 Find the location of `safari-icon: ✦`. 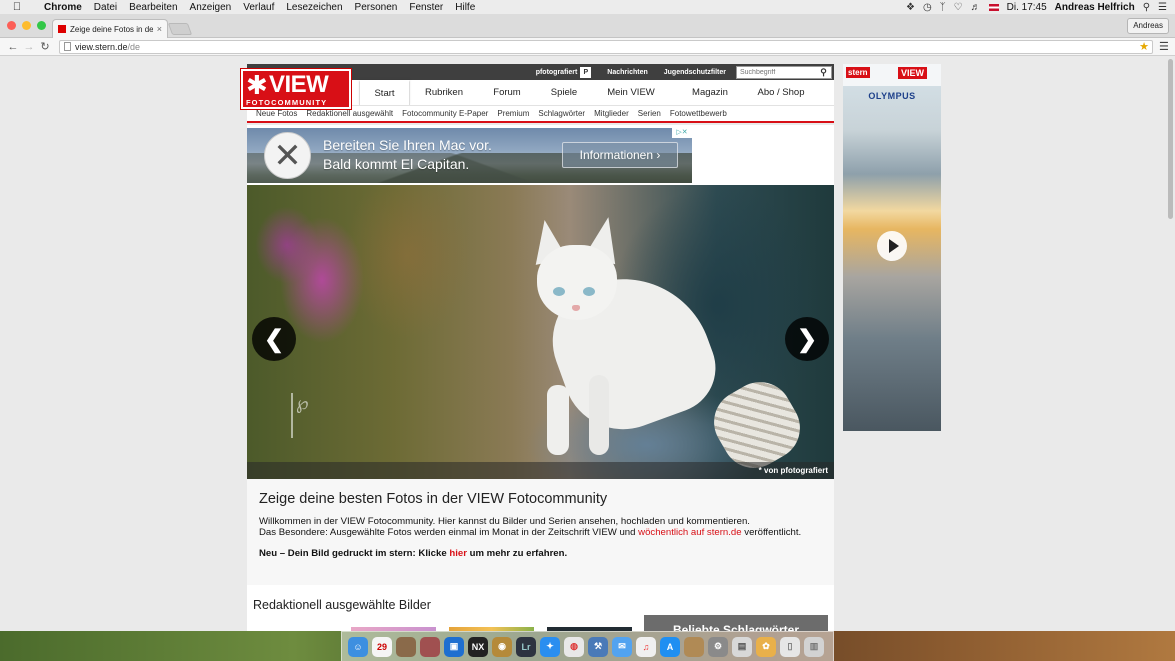

safari-icon: ✦ is located at coordinates (550, 646).